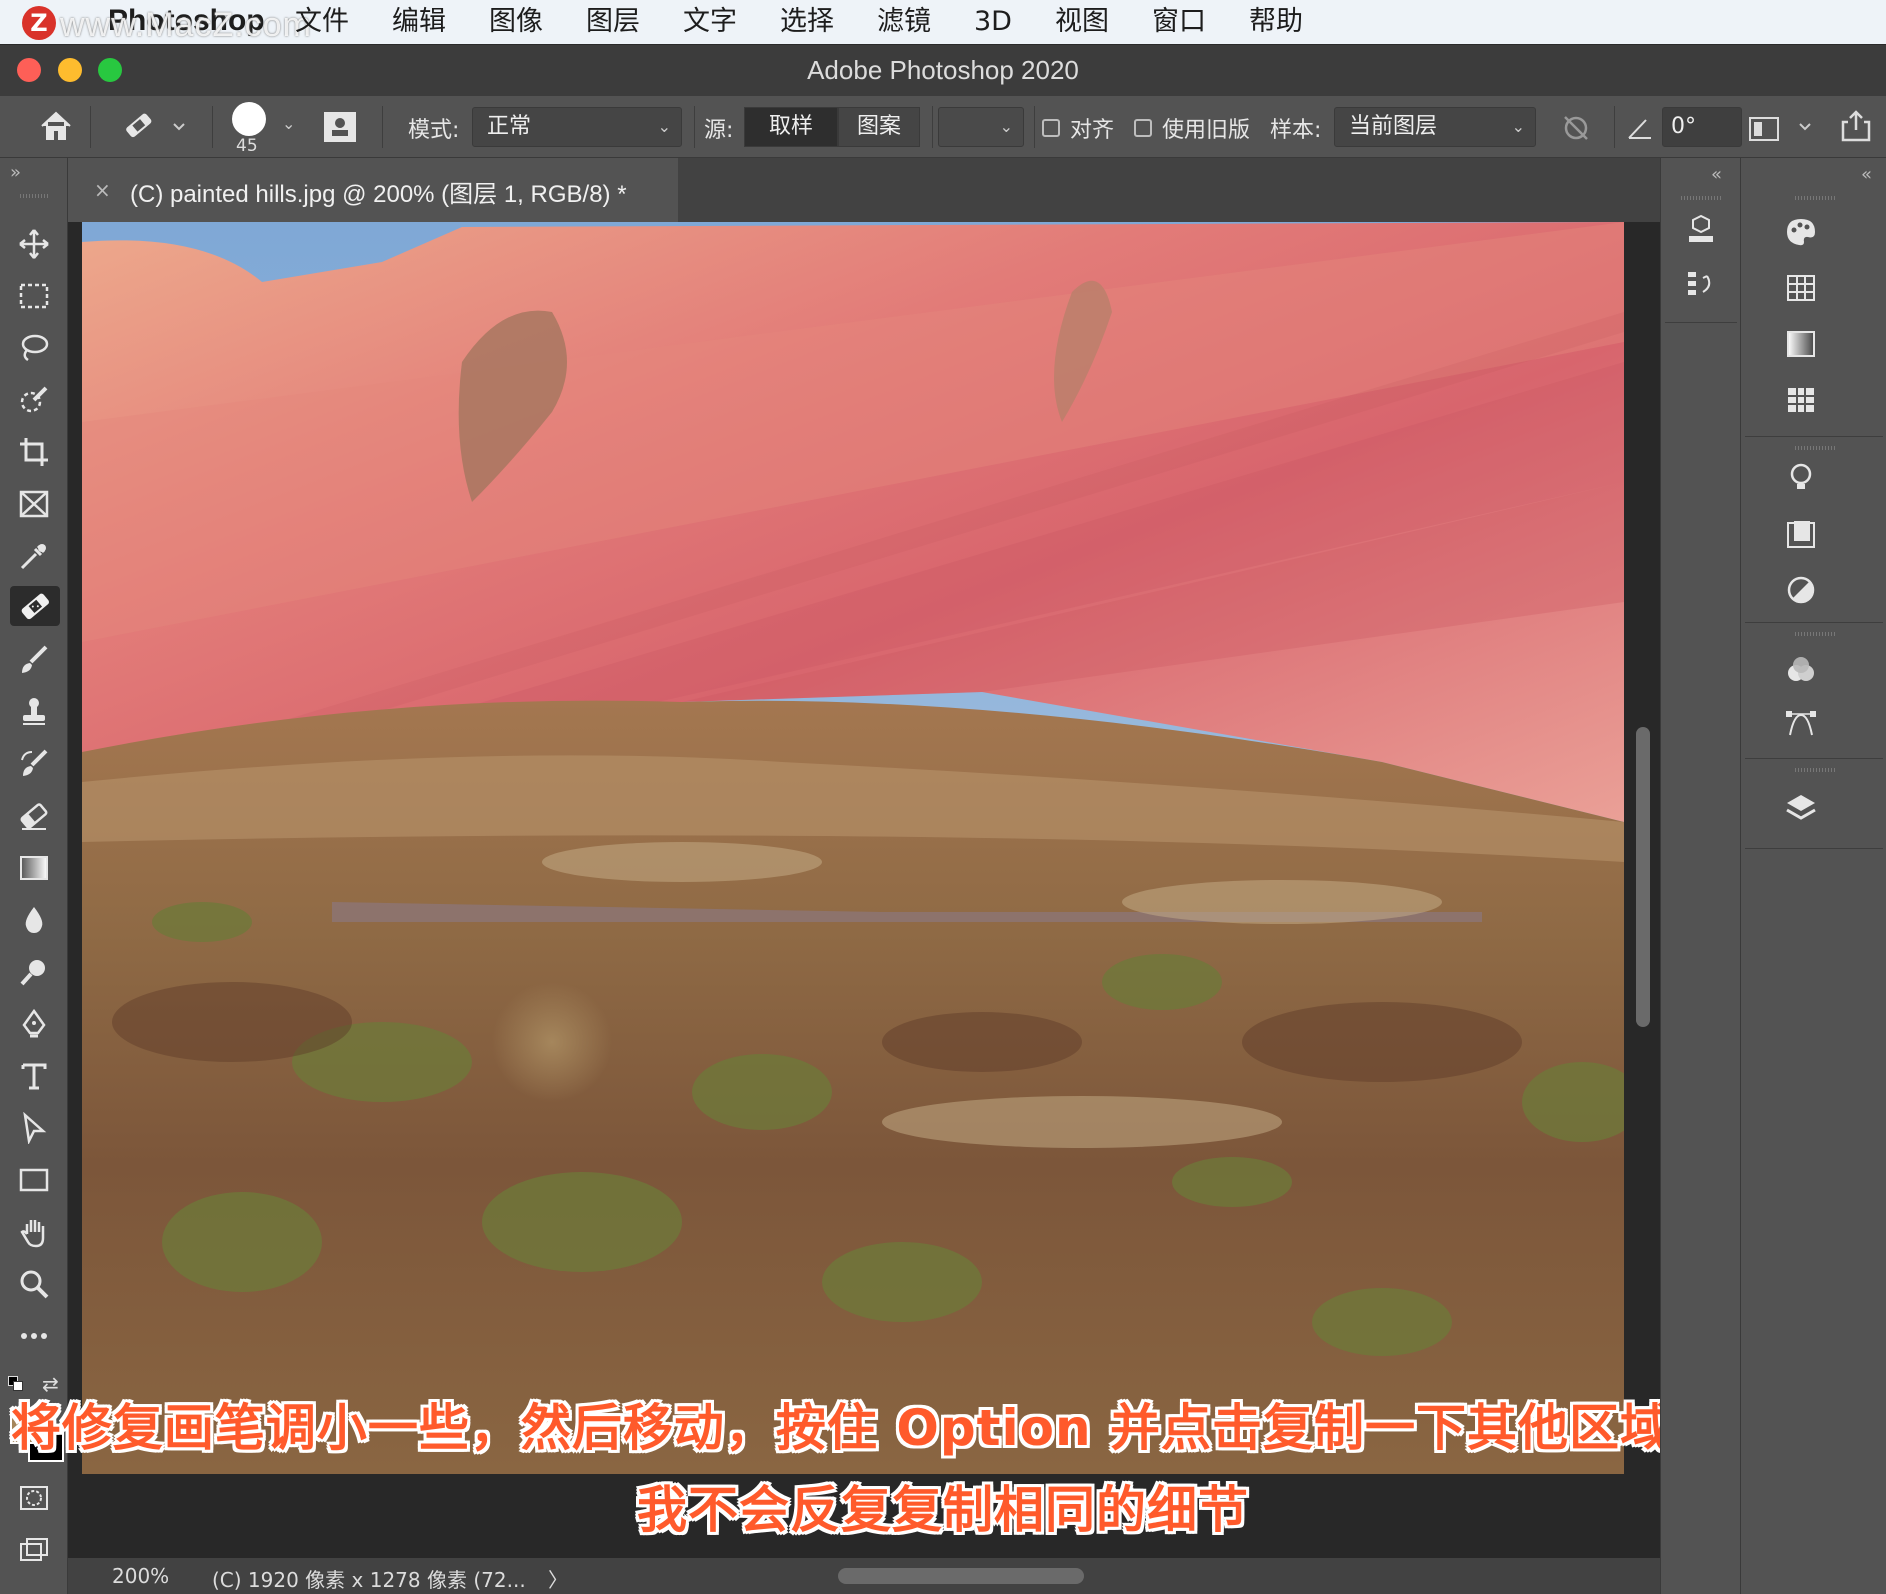  Describe the element at coordinates (1801, 232) in the screenshot. I see `color-panel-icon` at that location.